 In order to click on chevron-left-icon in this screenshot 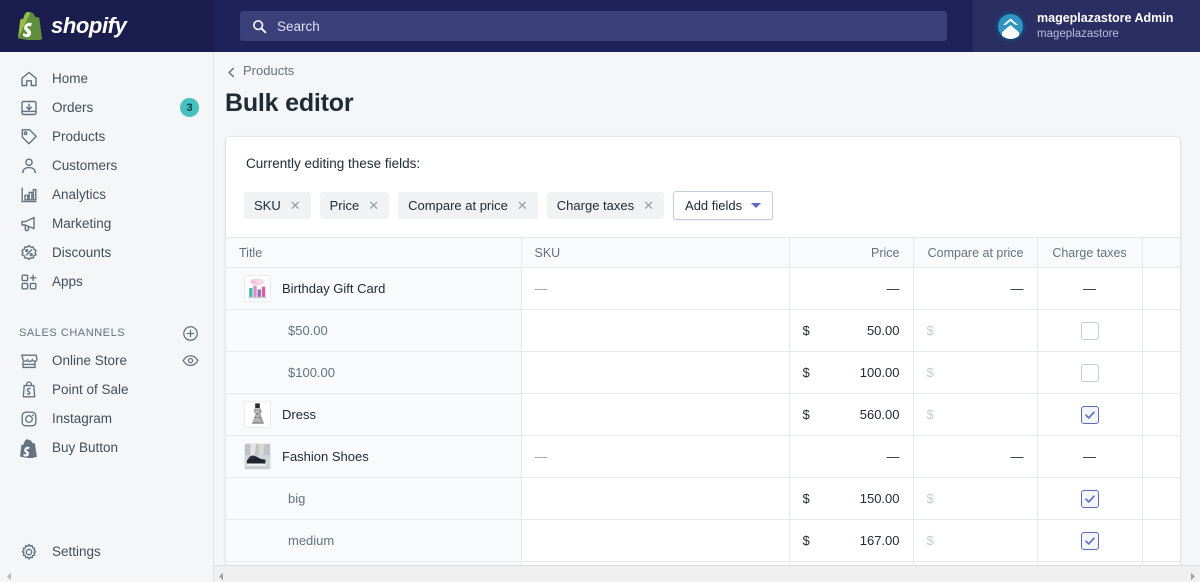, I will do `click(231, 71)`.